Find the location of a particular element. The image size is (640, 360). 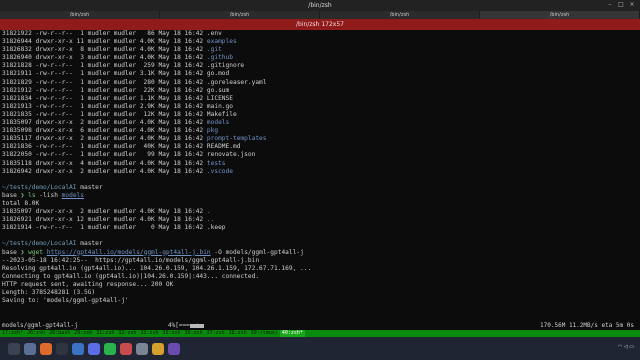

minimize-icon: – is located at coordinates (610, 5).